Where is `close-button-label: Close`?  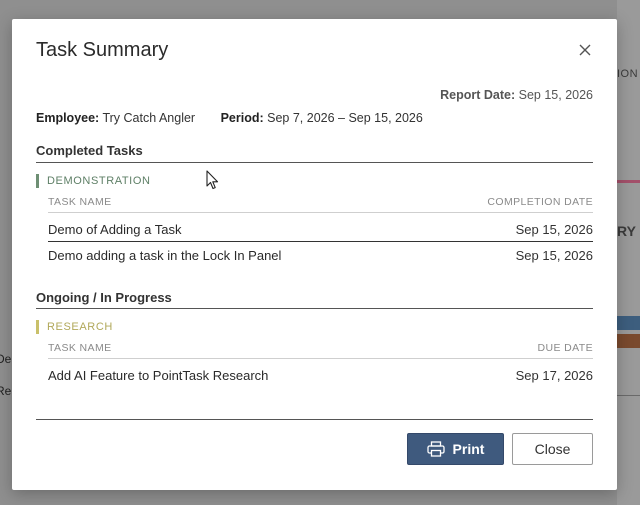 close-button-label: Close is located at coordinates (552, 449).